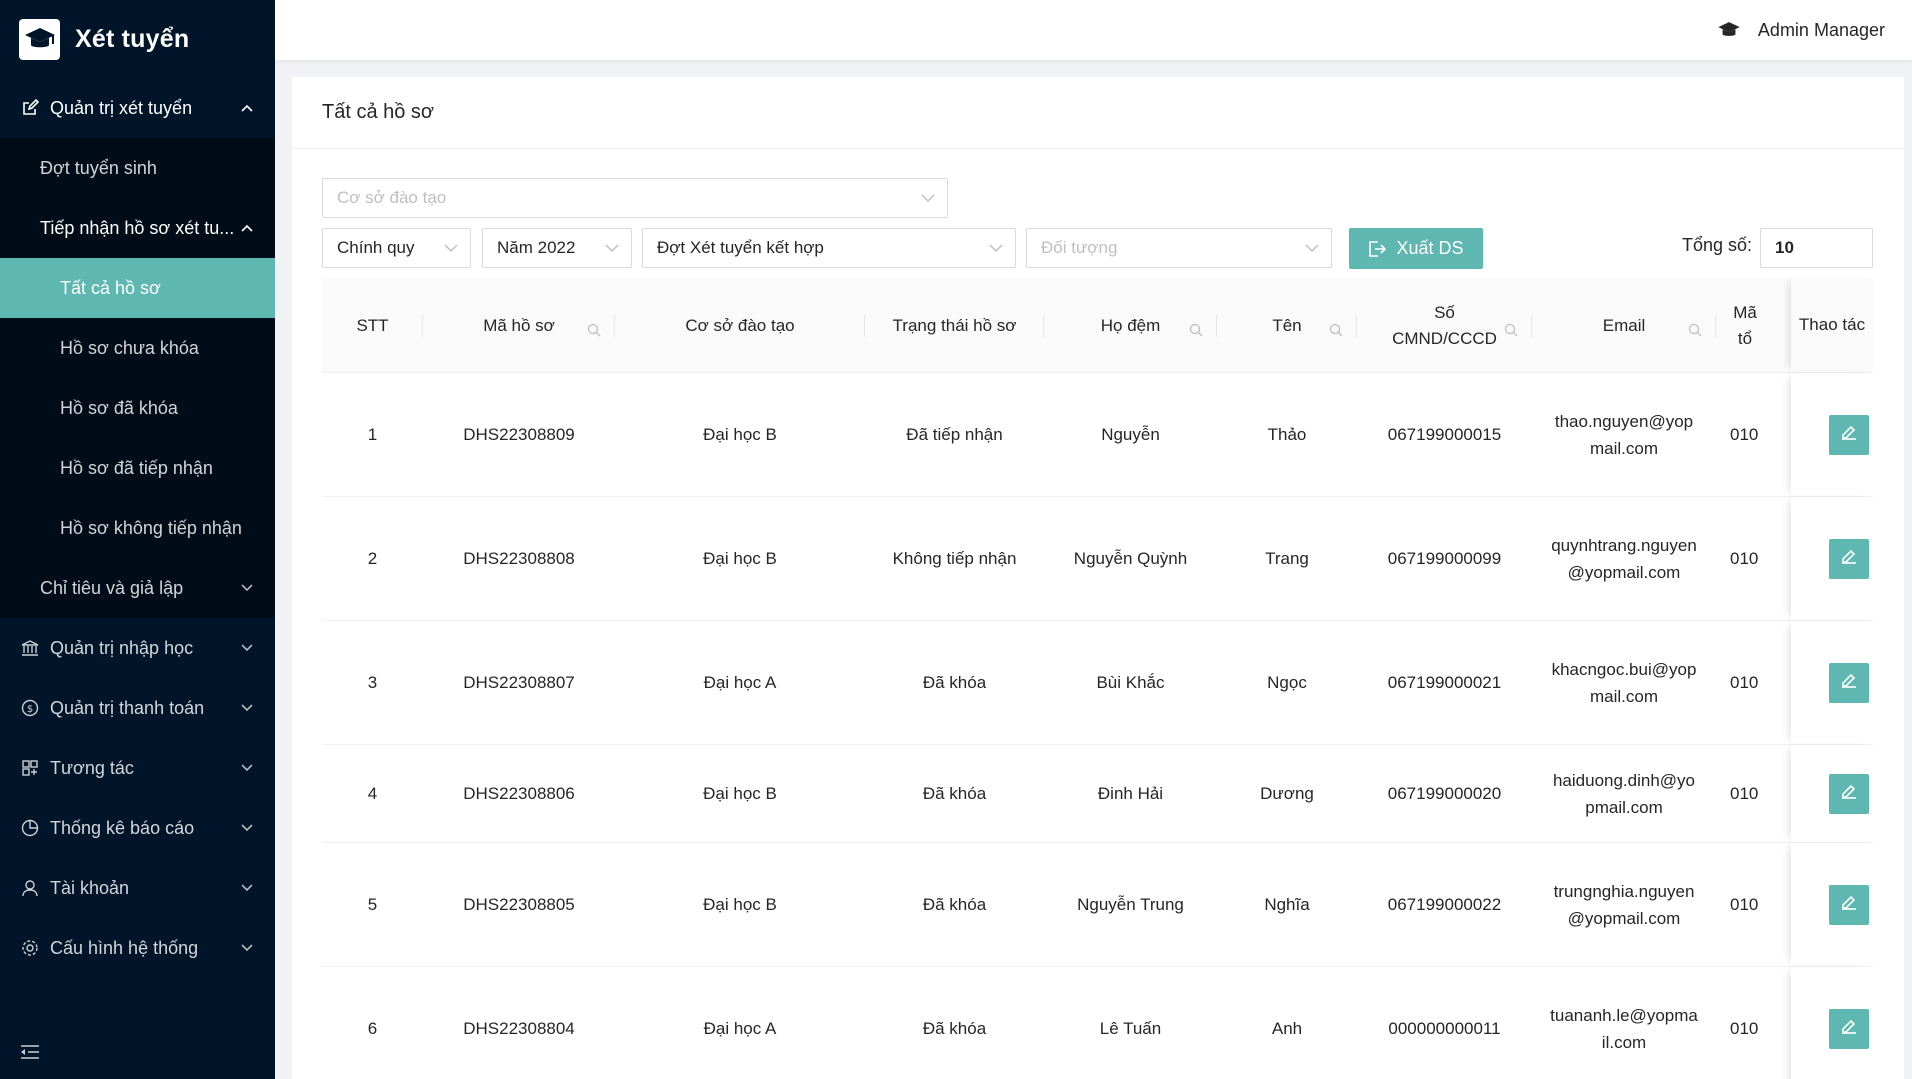 The height and width of the screenshot is (1079, 1912). Describe the element at coordinates (1130, 682) in the screenshot. I see `cell-middle: Bùi Khắc` at that location.